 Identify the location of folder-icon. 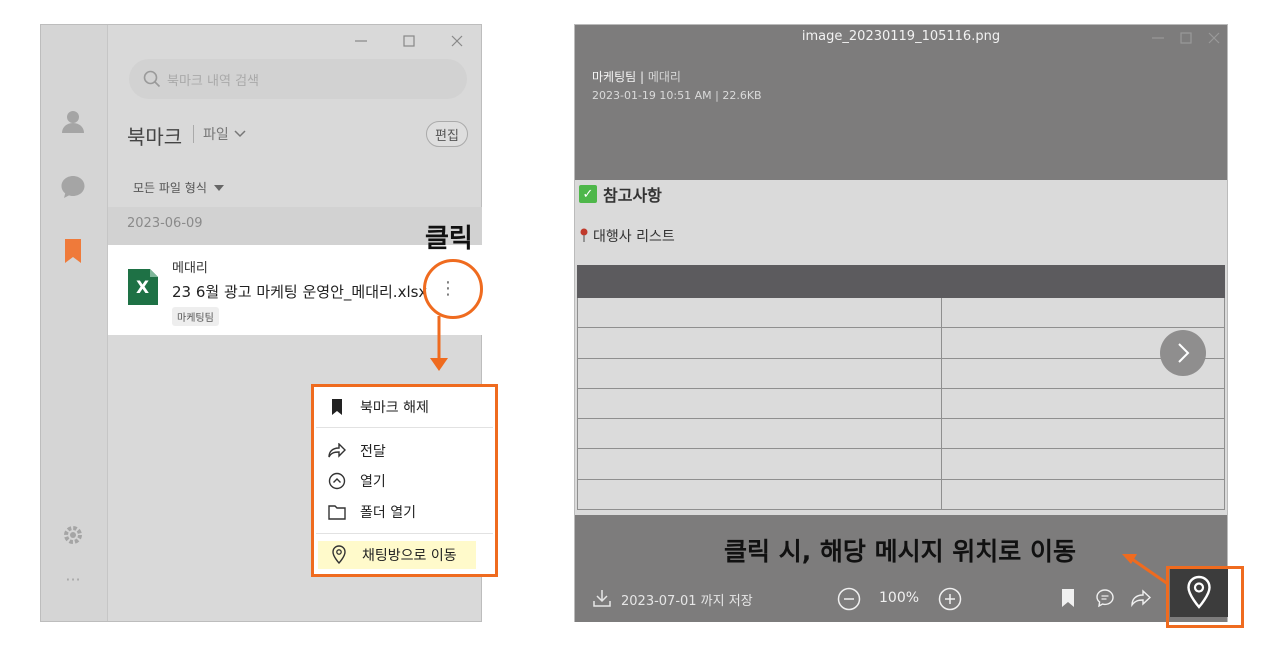
(335, 512).